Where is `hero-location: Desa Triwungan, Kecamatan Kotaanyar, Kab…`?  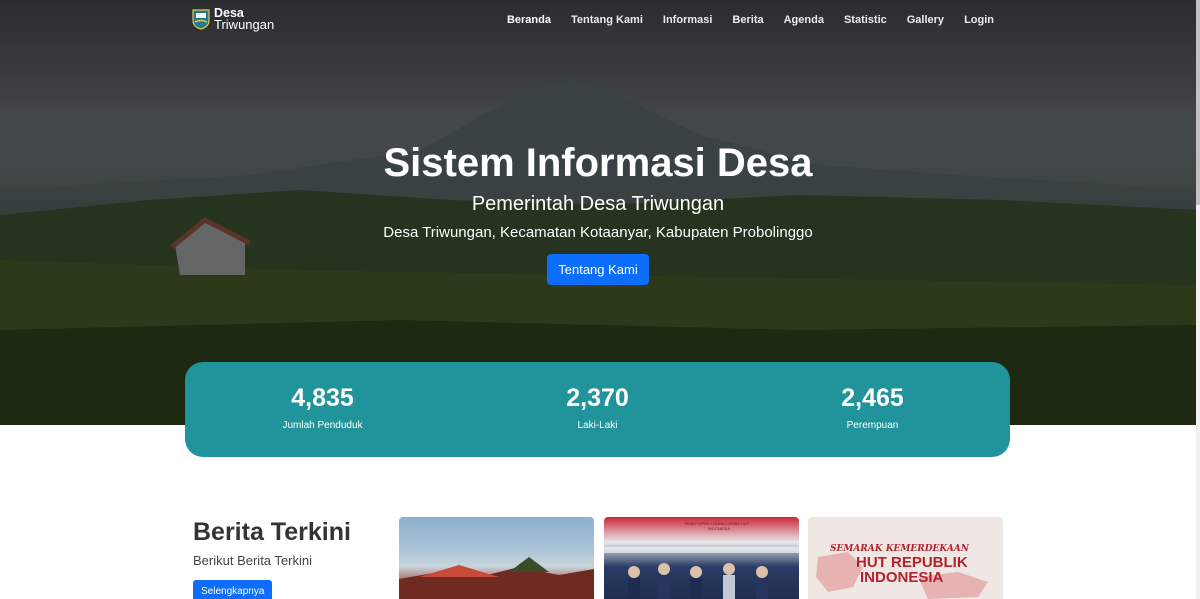
hero-location: Desa Triwungan, Kecamatan Kotaanyar, Kab… is located at coordinates (598, 232).